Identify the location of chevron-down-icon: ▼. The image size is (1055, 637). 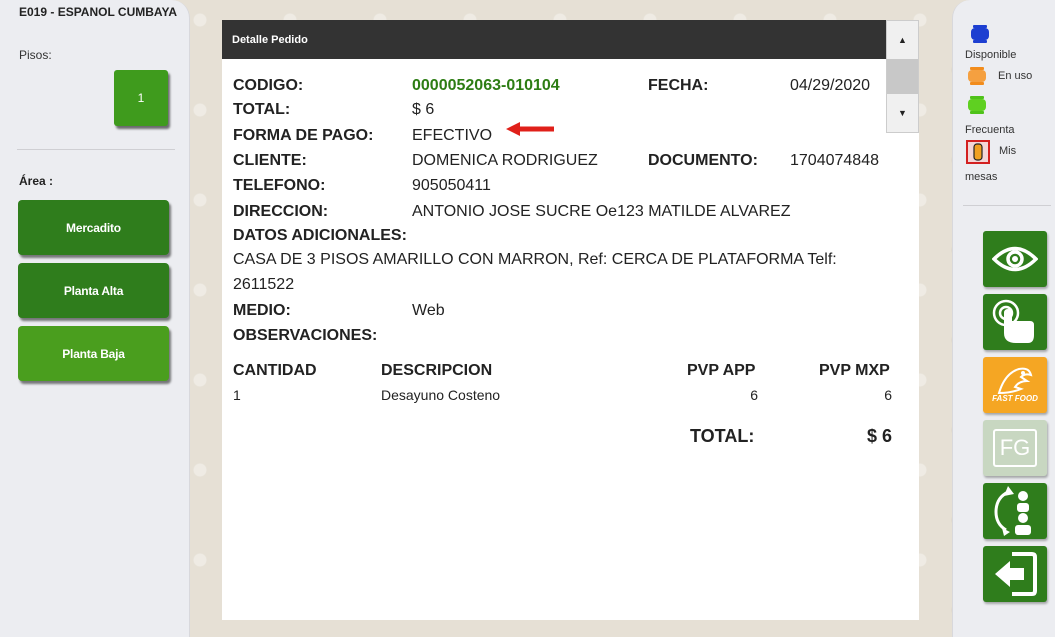
(902, 113).